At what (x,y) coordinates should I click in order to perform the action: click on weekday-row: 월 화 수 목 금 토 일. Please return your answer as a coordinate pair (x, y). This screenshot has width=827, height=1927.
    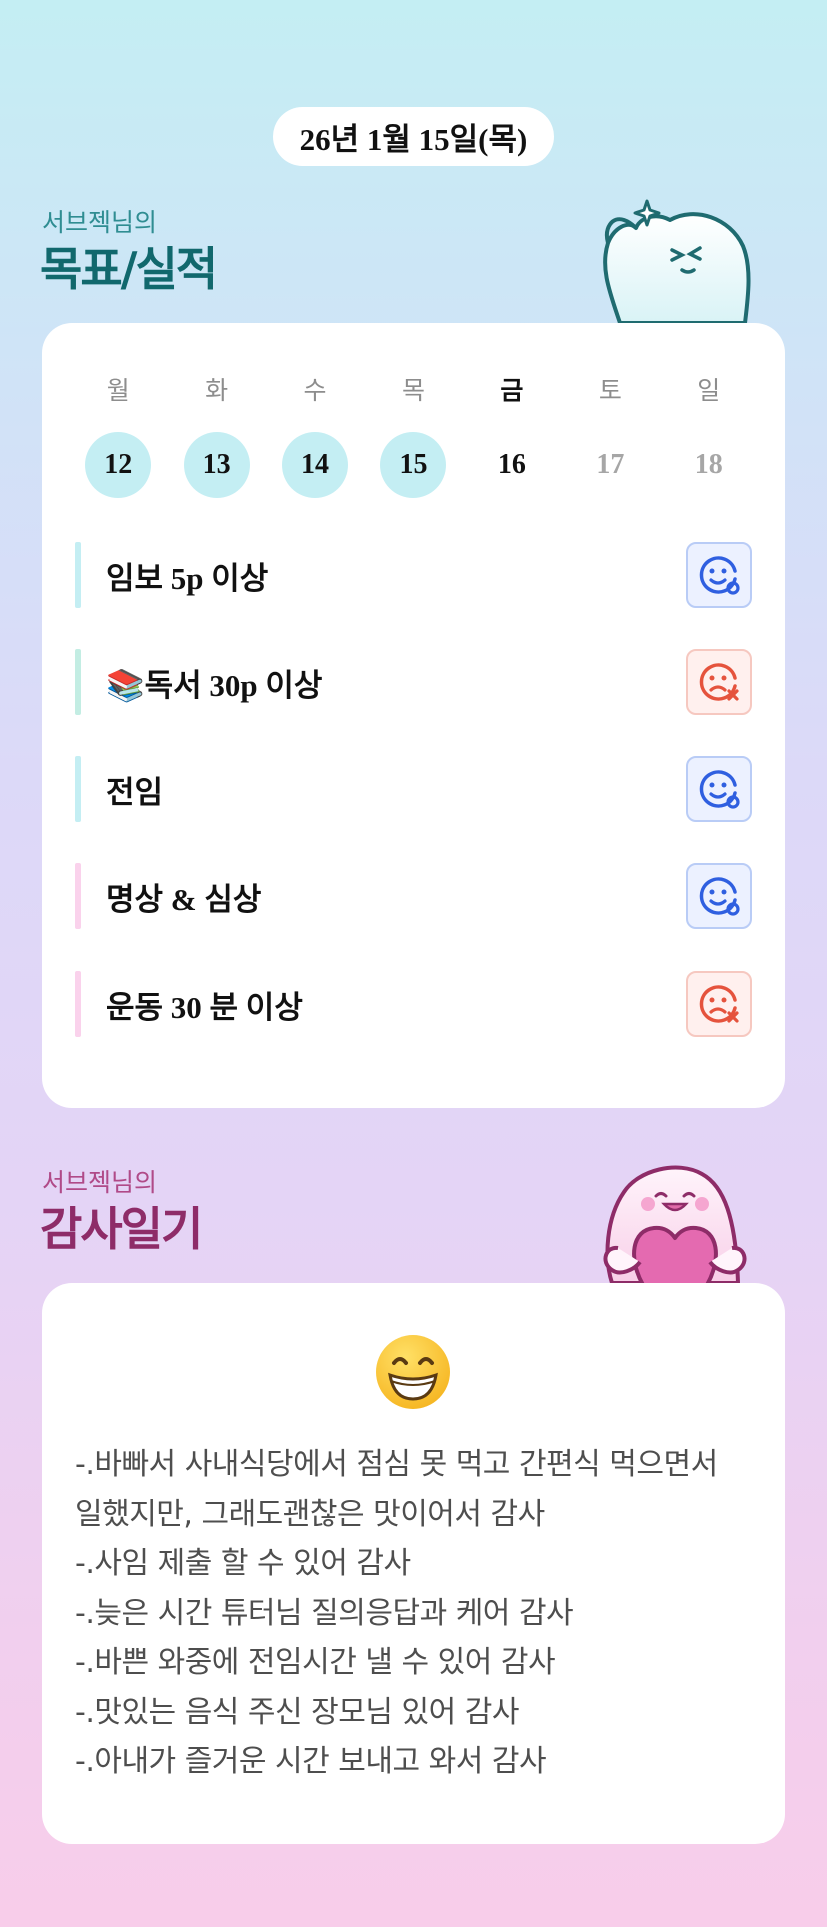
    Looking at the image, I should click on (413, 391).